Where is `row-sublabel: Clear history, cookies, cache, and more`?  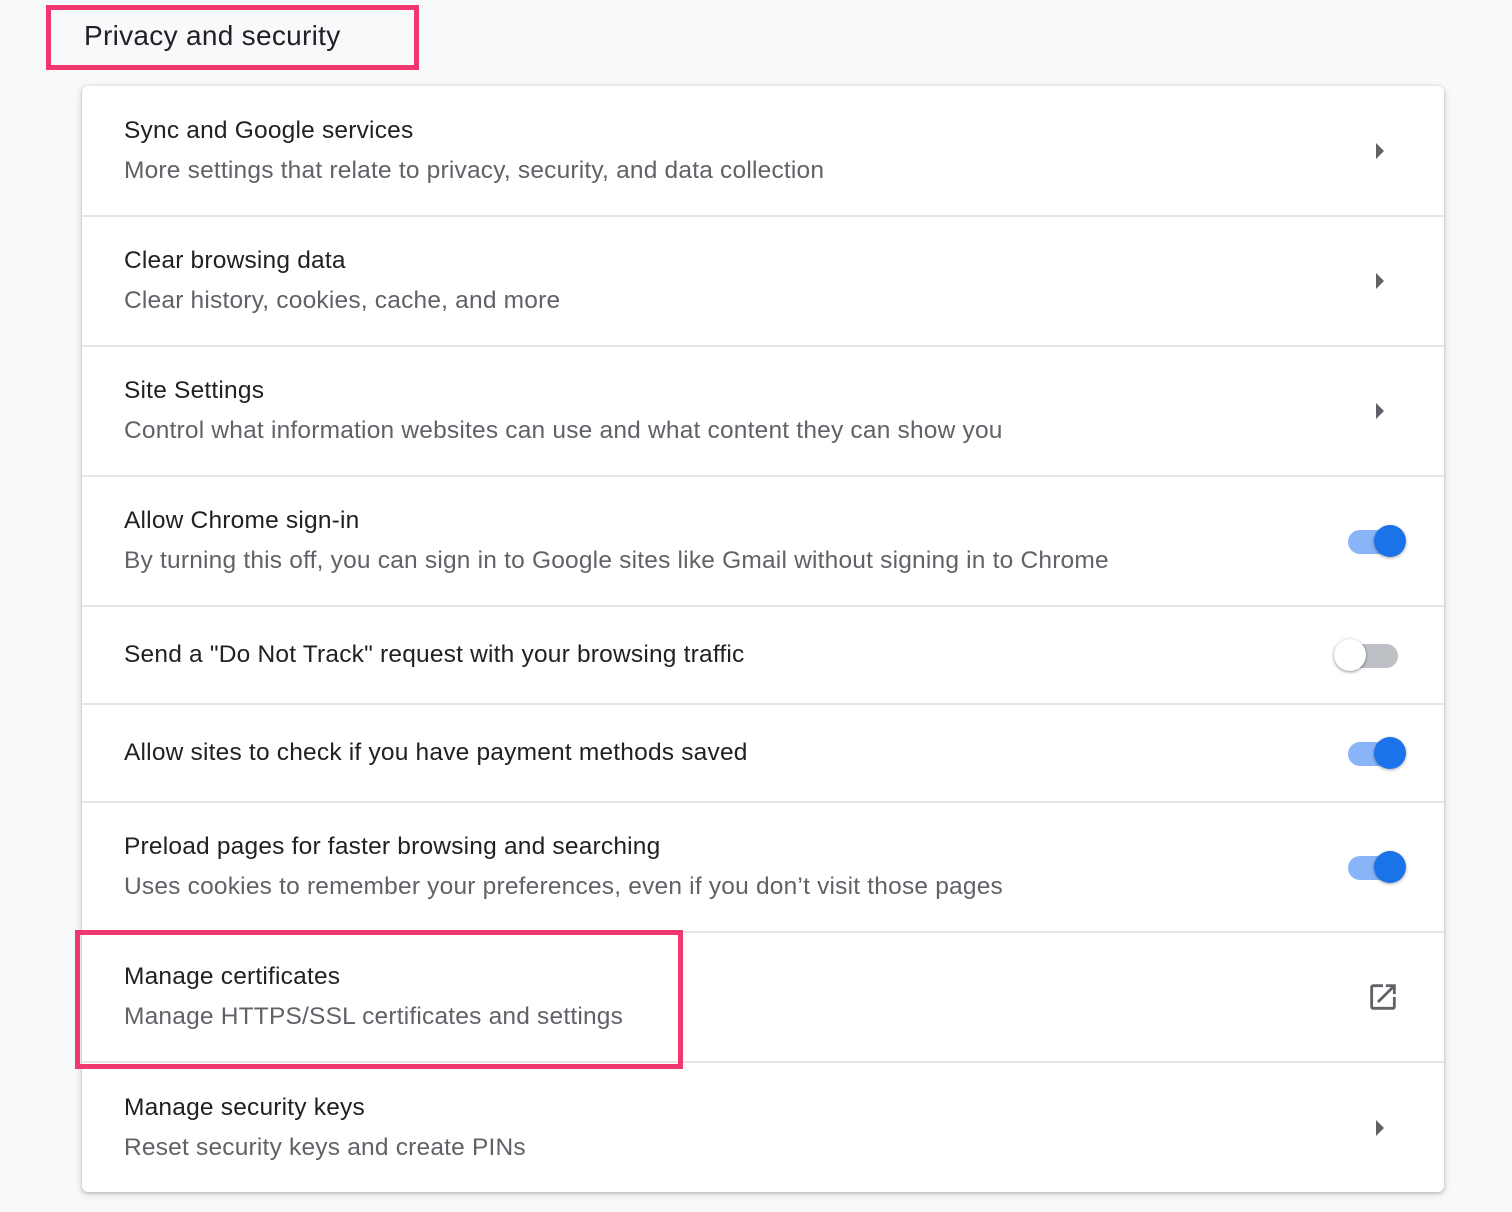
row-sublabel: Clear history, cookies, cache, and more is located at coordinates (342, 300).